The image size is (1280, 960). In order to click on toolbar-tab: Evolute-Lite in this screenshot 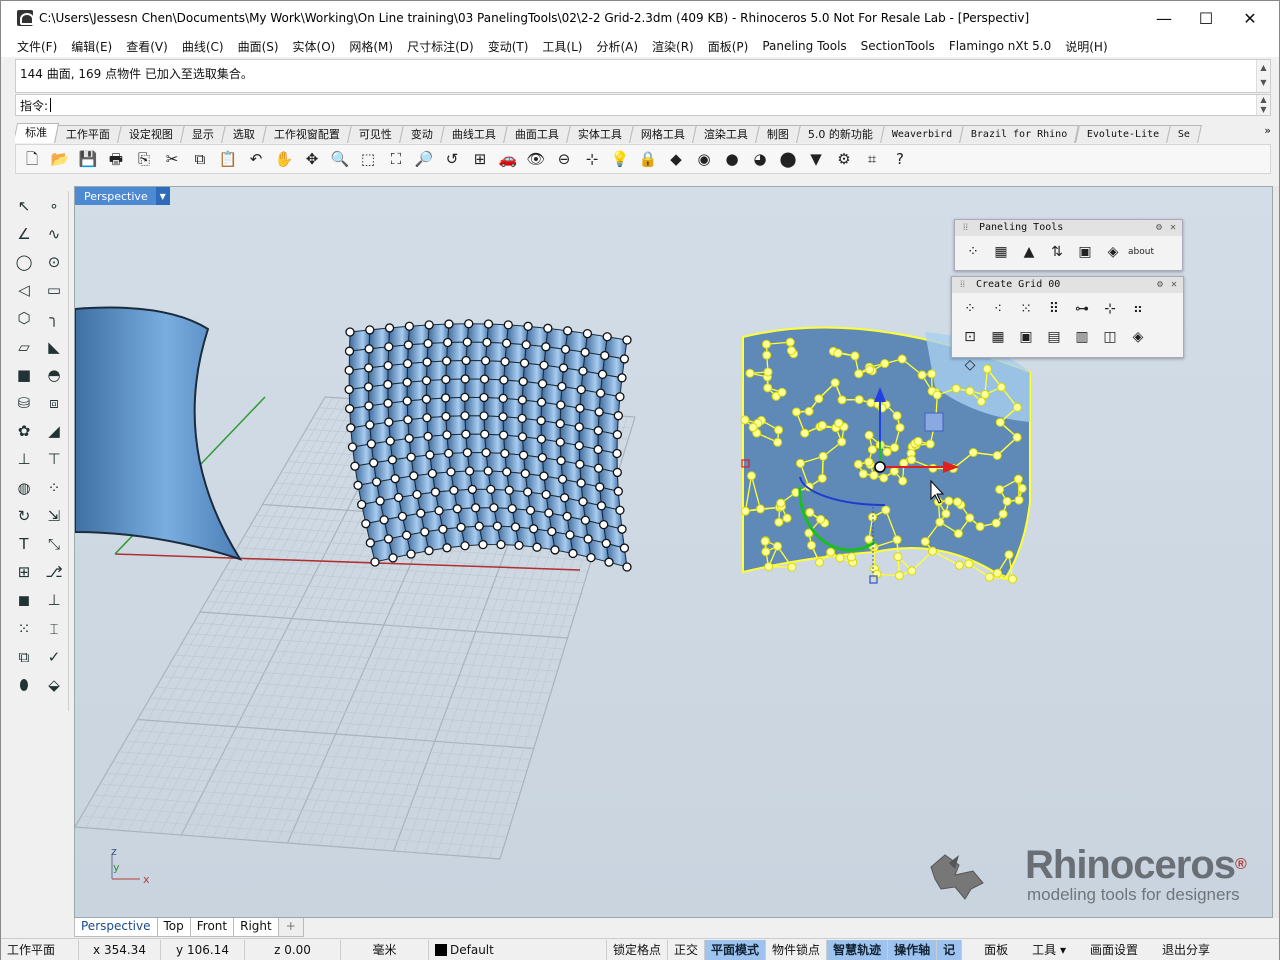, I will do `click(1122, 134)`.